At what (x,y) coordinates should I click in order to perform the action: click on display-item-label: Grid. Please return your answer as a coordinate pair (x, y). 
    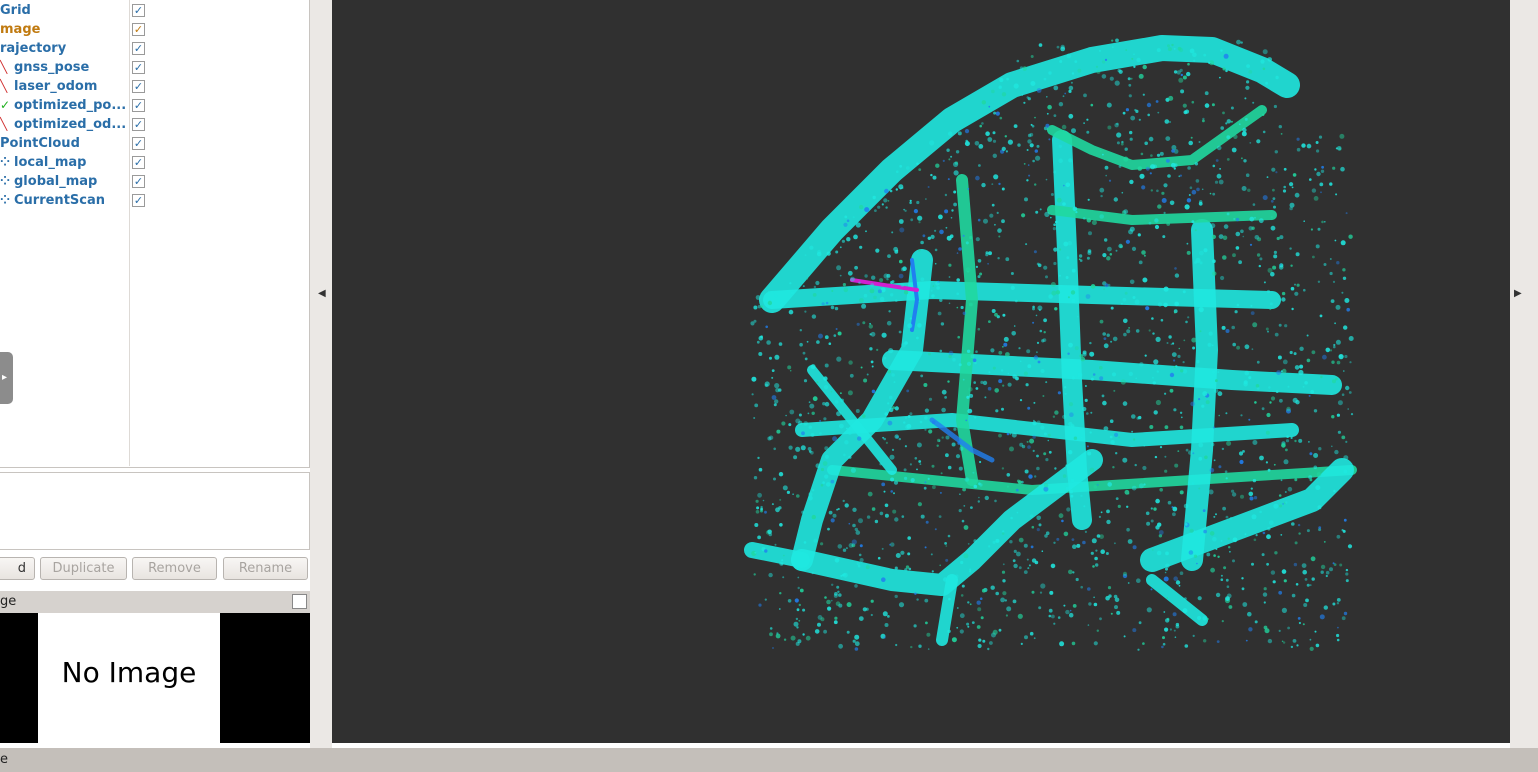
    Looking at the image, I should click on (15, 10).